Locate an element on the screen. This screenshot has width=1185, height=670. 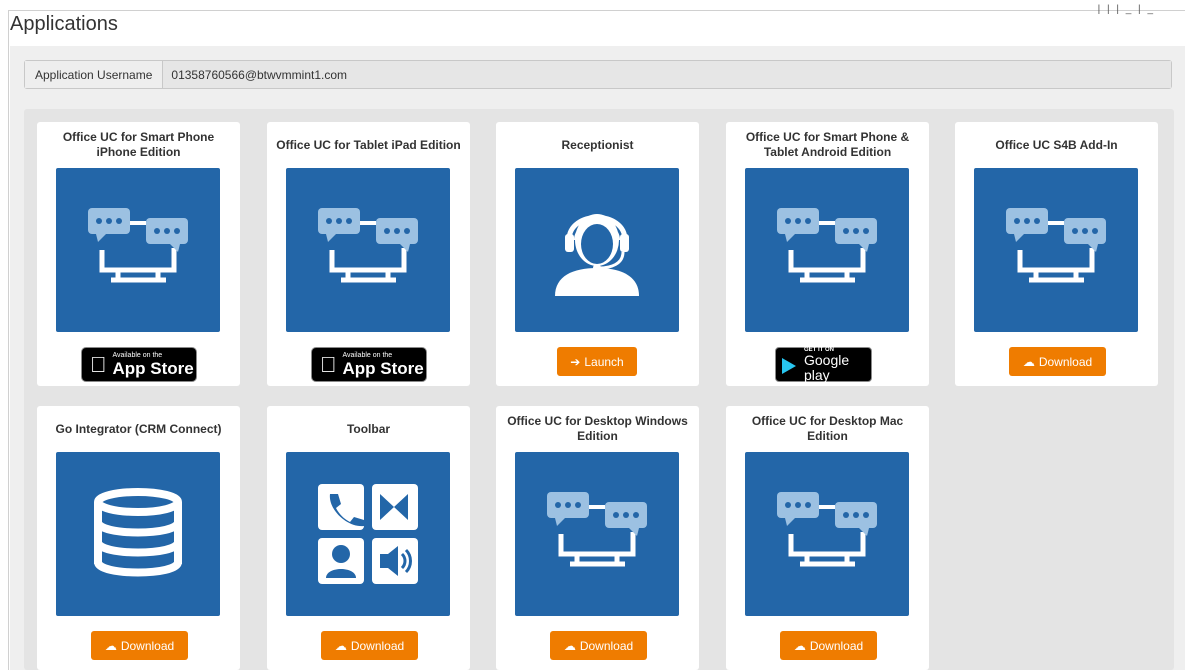
app-title: Office UC for Tablet iPad Edition is located at coordinates (368, 144).